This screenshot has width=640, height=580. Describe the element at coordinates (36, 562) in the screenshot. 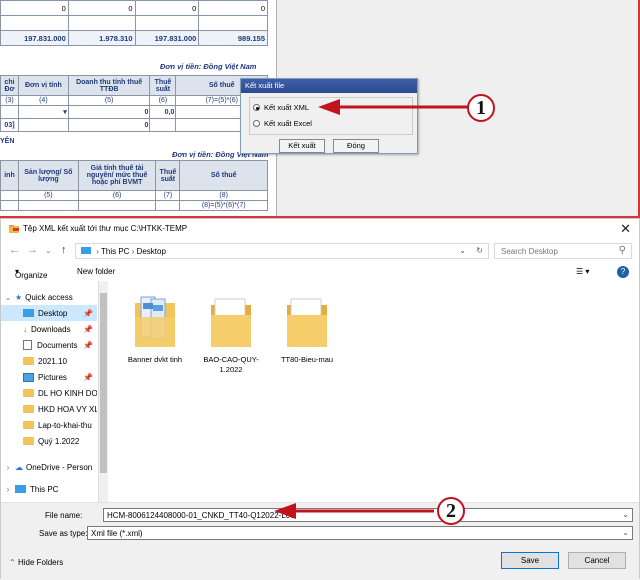

I see `hide-folders-button: ⌃ Hide Folders` at that location.